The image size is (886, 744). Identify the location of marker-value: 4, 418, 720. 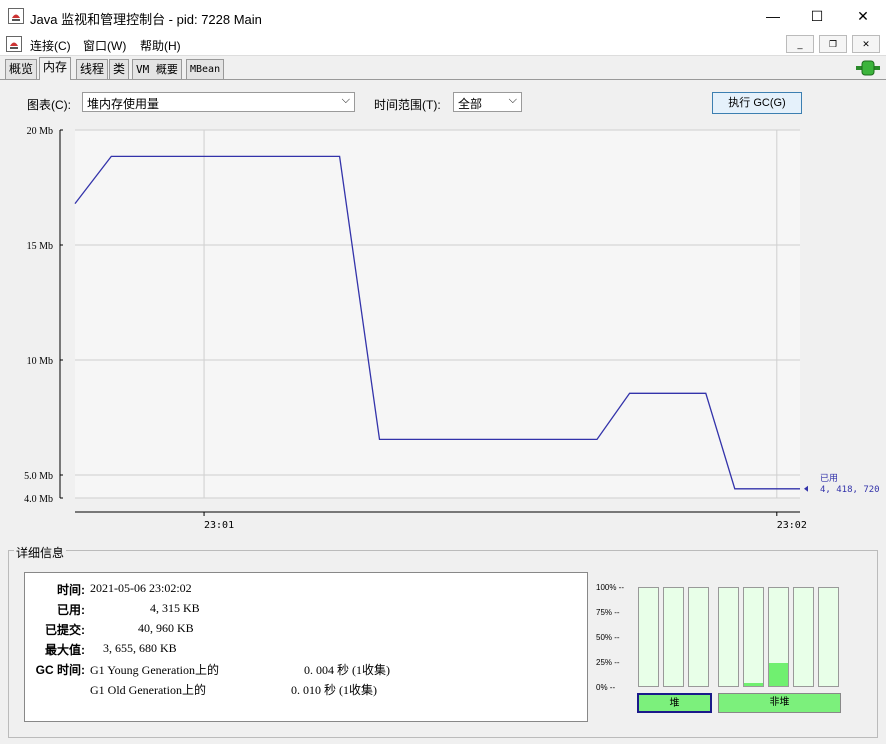
(850, 490).